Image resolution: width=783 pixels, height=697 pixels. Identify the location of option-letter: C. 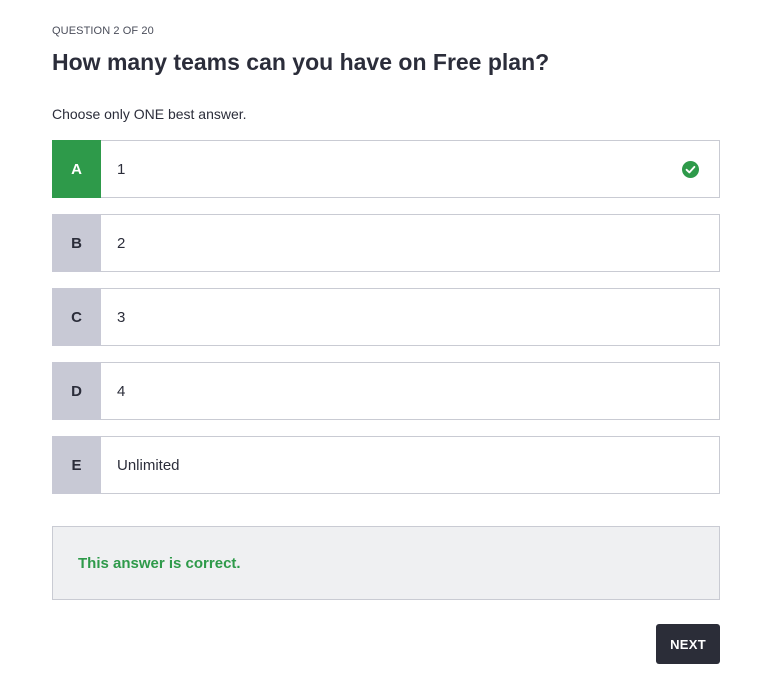
(76, 317).